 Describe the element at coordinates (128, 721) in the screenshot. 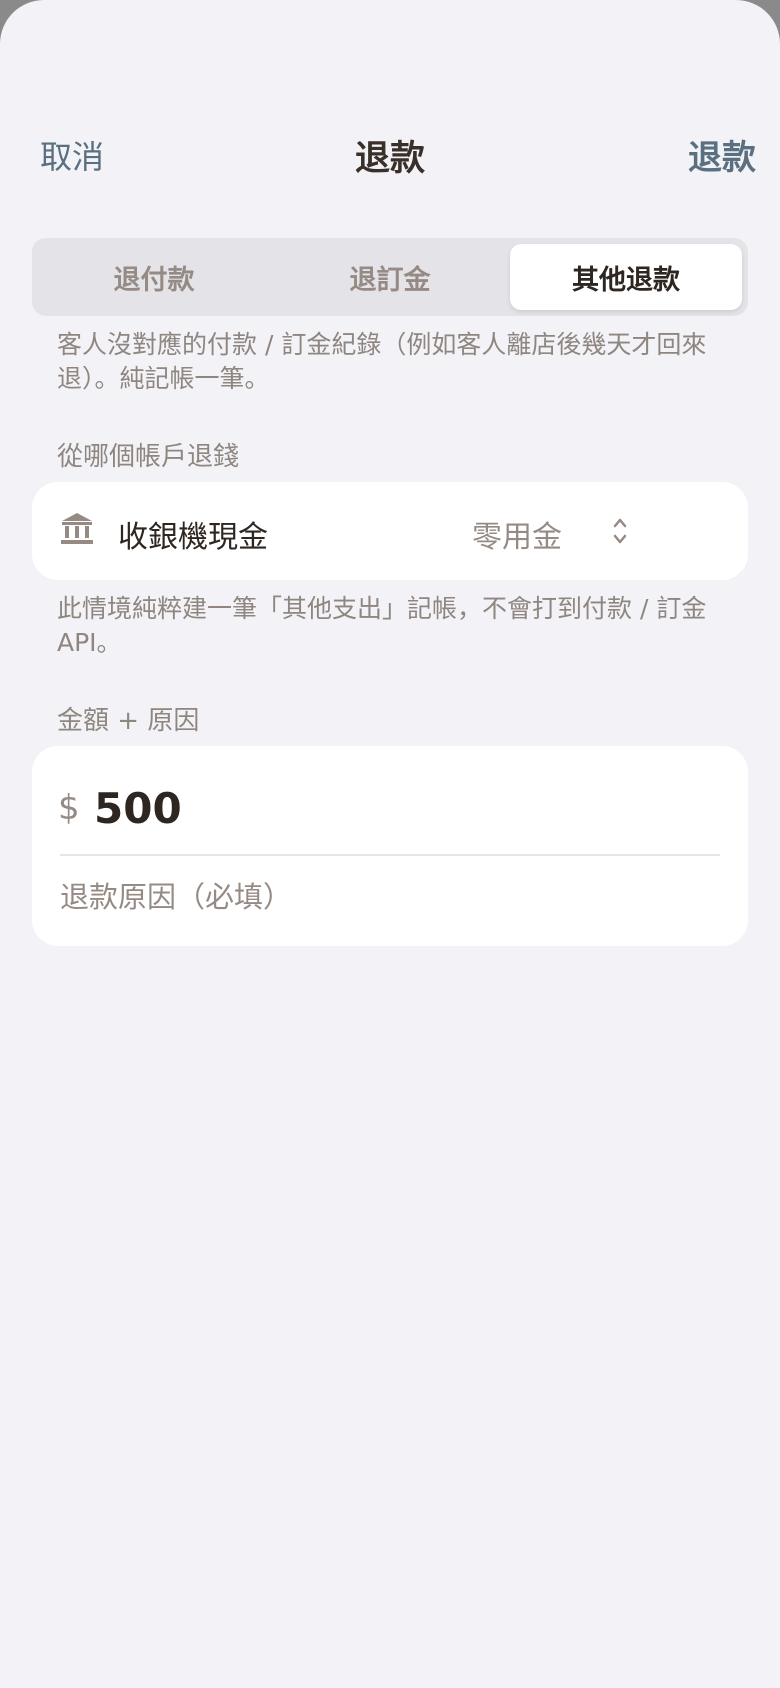

I see `amount-section-label: 金額 + 原因` at that location.